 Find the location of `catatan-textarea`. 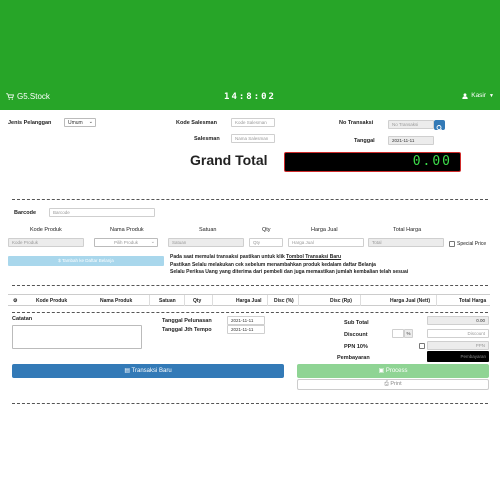

catatan-textarea is located at coordinates (77, 337).